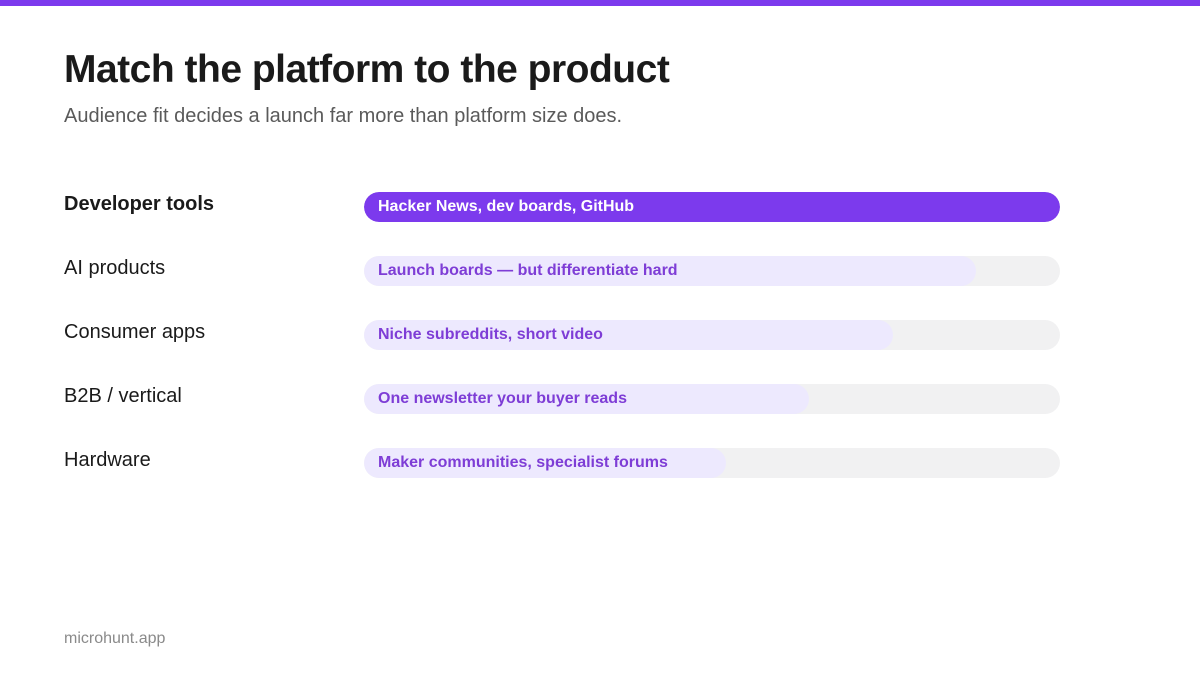 The width and height of the screenshot is (1200, 675). What do you see at coordinates (506, 206) in the screenshot?
I see `bar-text: Hacker News, dev boards, GitHub` at bounding box center [506, 206].